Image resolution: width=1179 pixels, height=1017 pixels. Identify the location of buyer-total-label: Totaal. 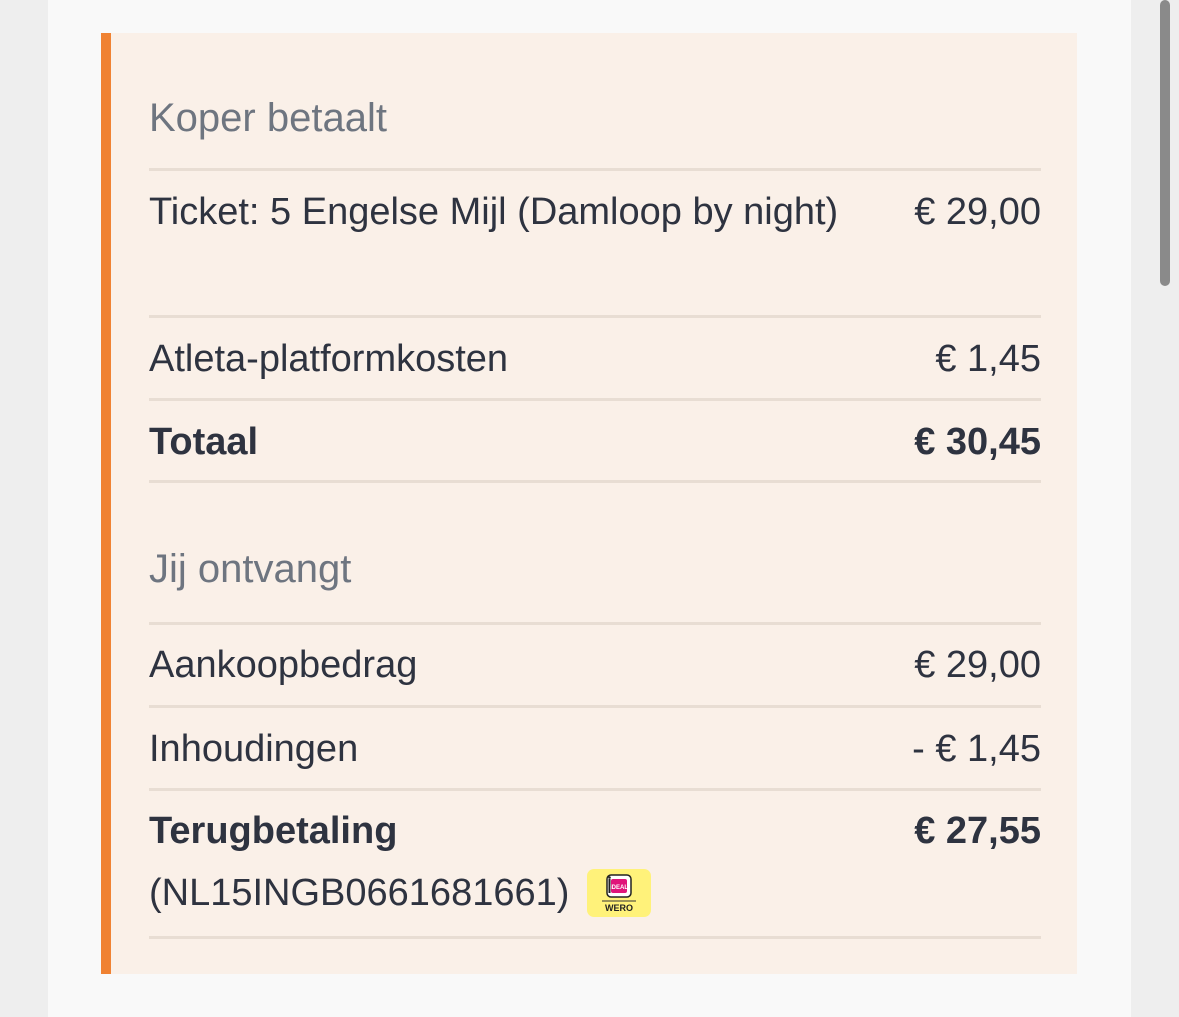
(204, 442).